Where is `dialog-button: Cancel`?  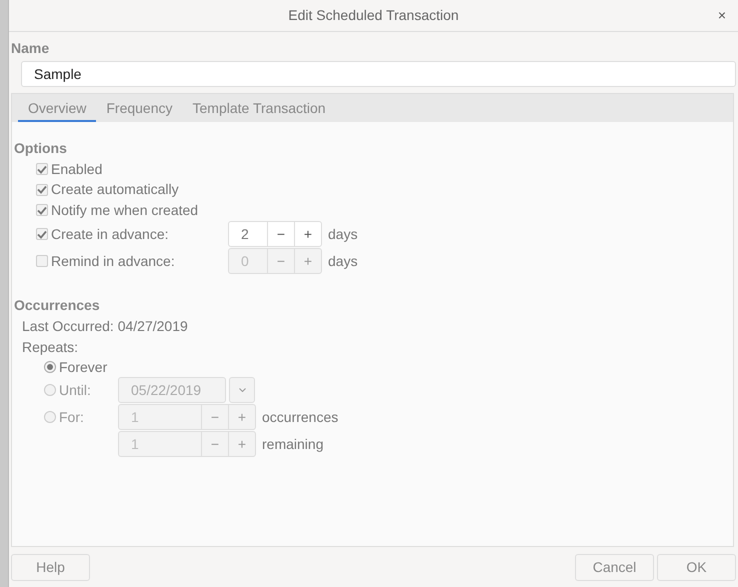 dialog-button: Cancel is located at coordinates (614, 567).